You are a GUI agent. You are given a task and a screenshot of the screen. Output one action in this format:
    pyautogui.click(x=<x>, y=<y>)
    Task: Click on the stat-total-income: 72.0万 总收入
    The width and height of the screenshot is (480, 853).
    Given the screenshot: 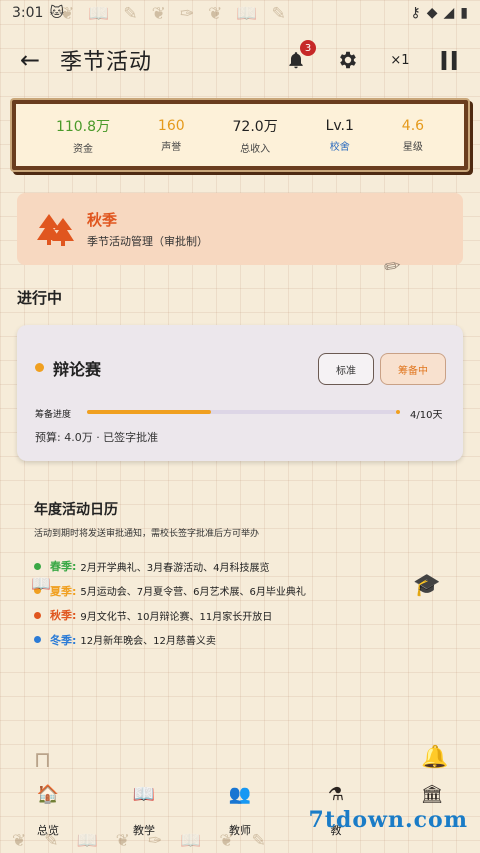 What is the action you would take?
    pyautogui.click(x=255, y=135)
    